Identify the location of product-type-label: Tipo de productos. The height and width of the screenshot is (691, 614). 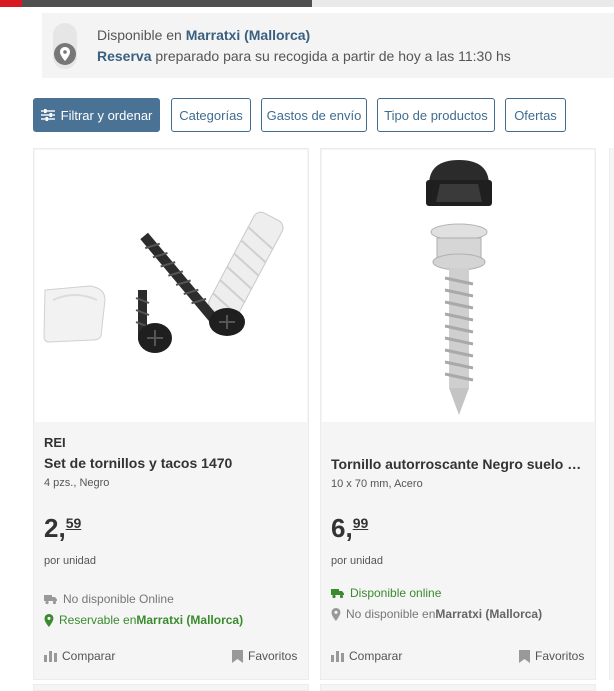
(436, 115).